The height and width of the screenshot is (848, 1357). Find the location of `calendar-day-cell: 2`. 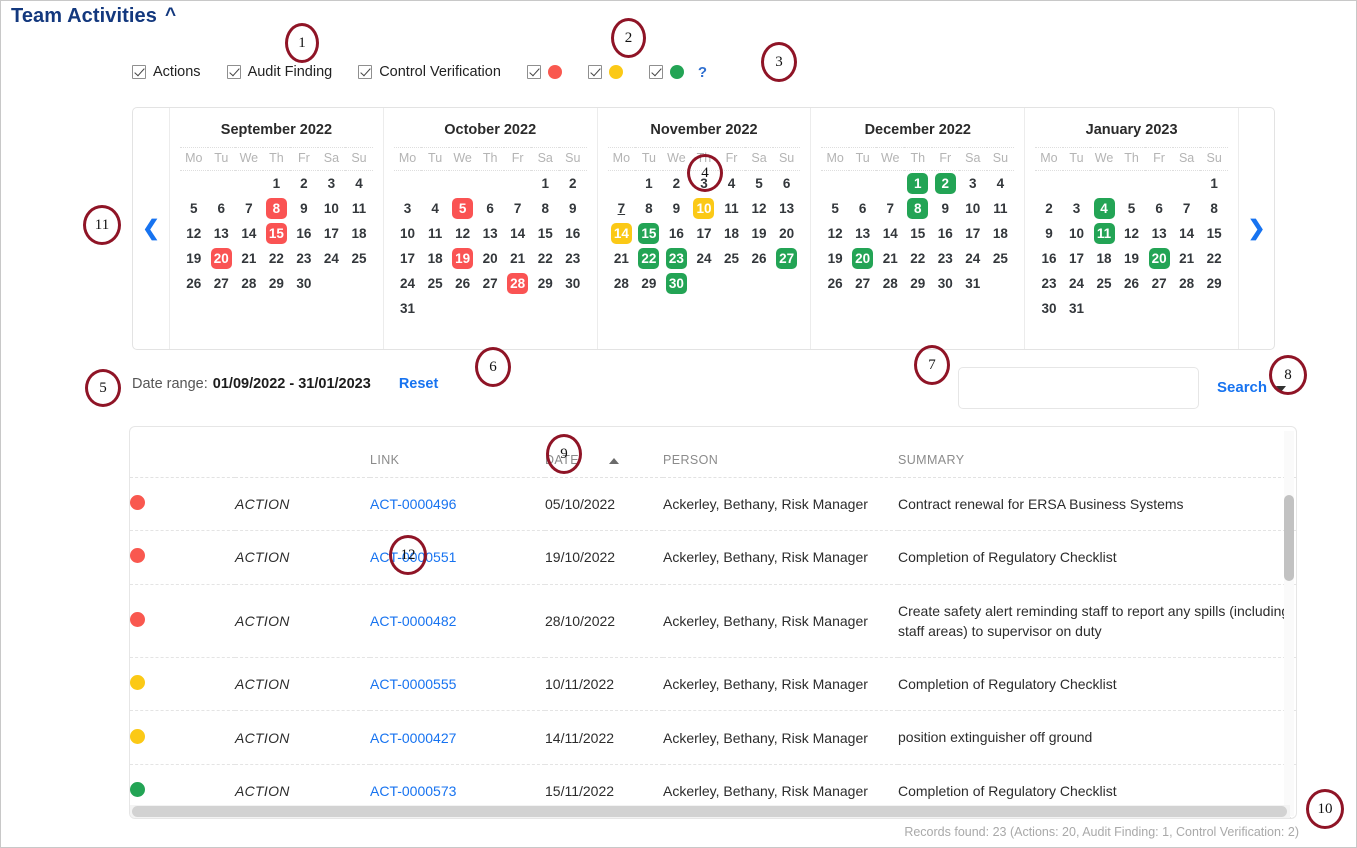

calendar-day-cell: 2 is located at coordinates (304, 184).